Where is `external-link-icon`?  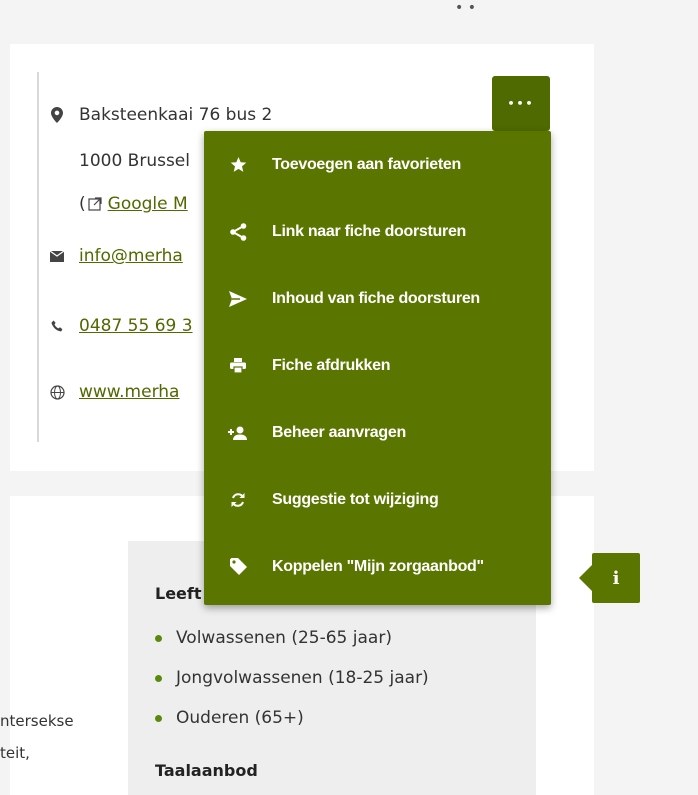
external-link-icon is located at coordinates (95, 204).